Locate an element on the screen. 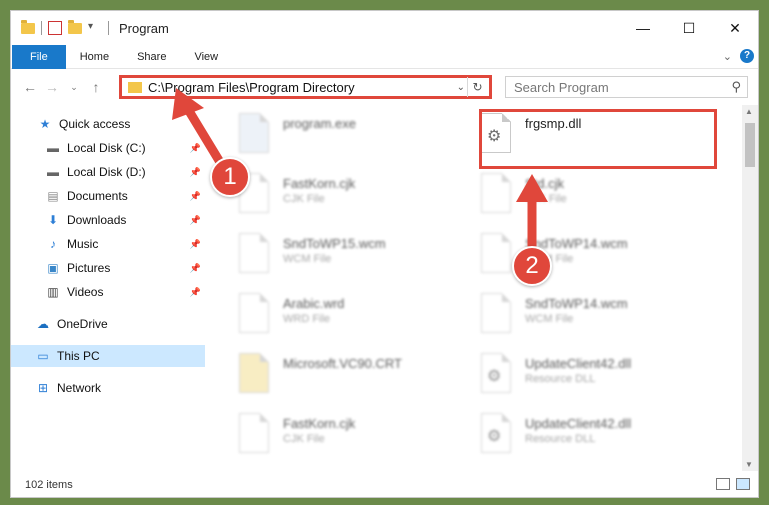 The image size is (769, 505). callout-badge-1: 1 is located at coordinates (230, 177).